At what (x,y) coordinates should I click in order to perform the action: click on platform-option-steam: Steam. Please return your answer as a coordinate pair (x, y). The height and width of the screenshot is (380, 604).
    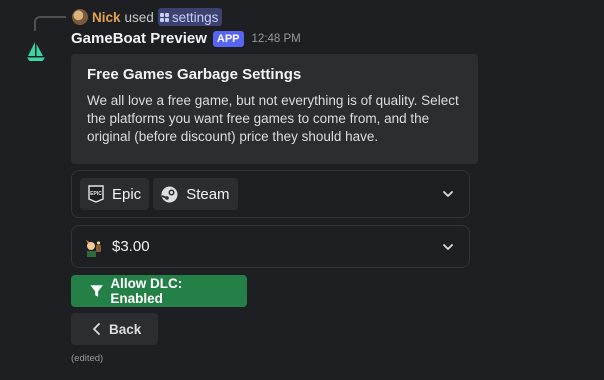
    Looking at the image, I should click on (195, 194).